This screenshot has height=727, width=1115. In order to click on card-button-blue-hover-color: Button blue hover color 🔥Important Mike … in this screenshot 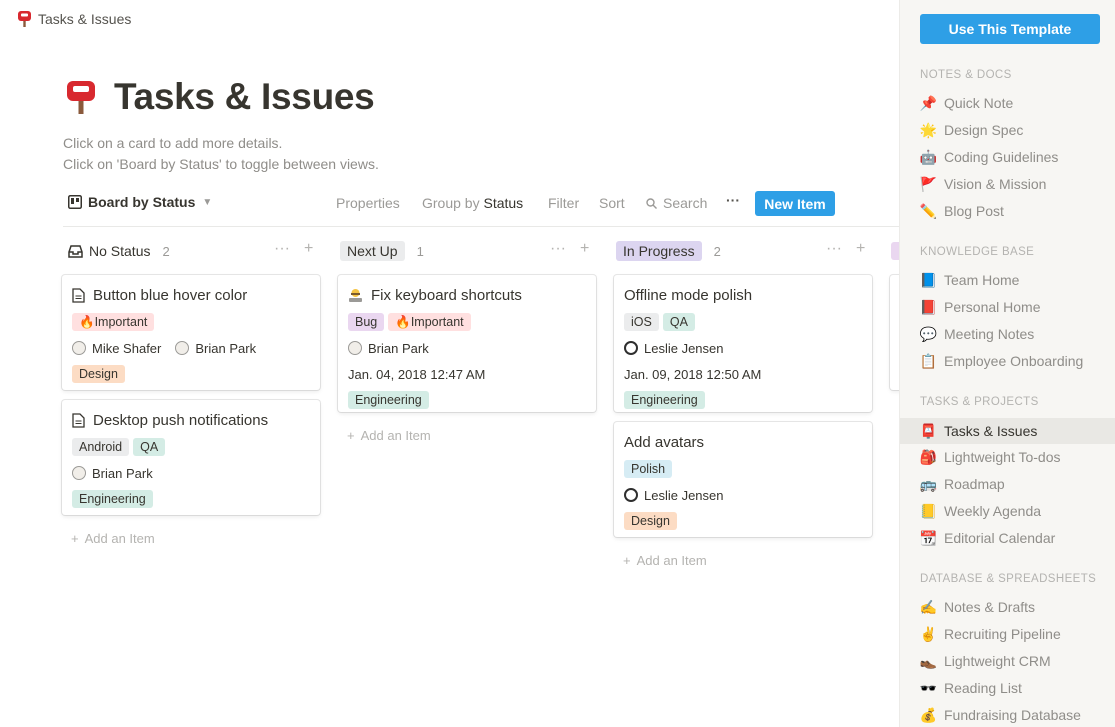, I will do `click(191, 332)`.